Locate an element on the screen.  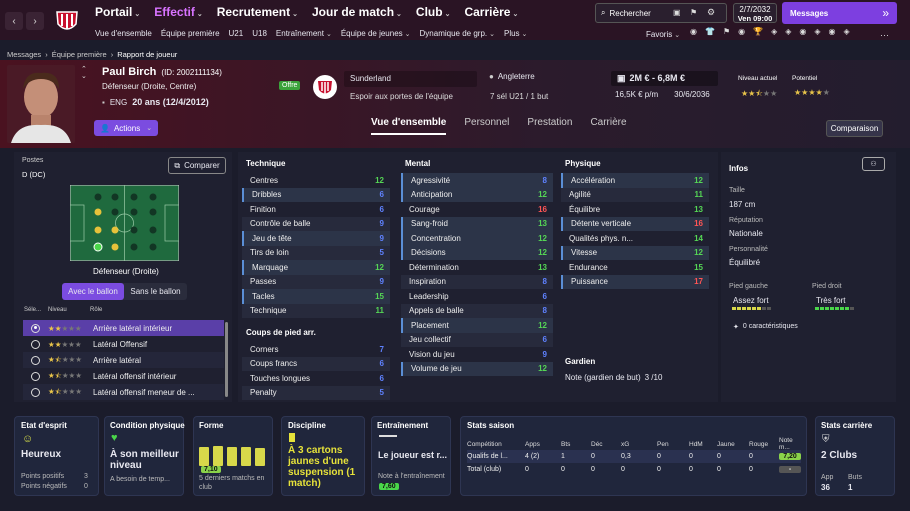
infos-settings-icon: ⚇ is located at coordinates (873, 164).